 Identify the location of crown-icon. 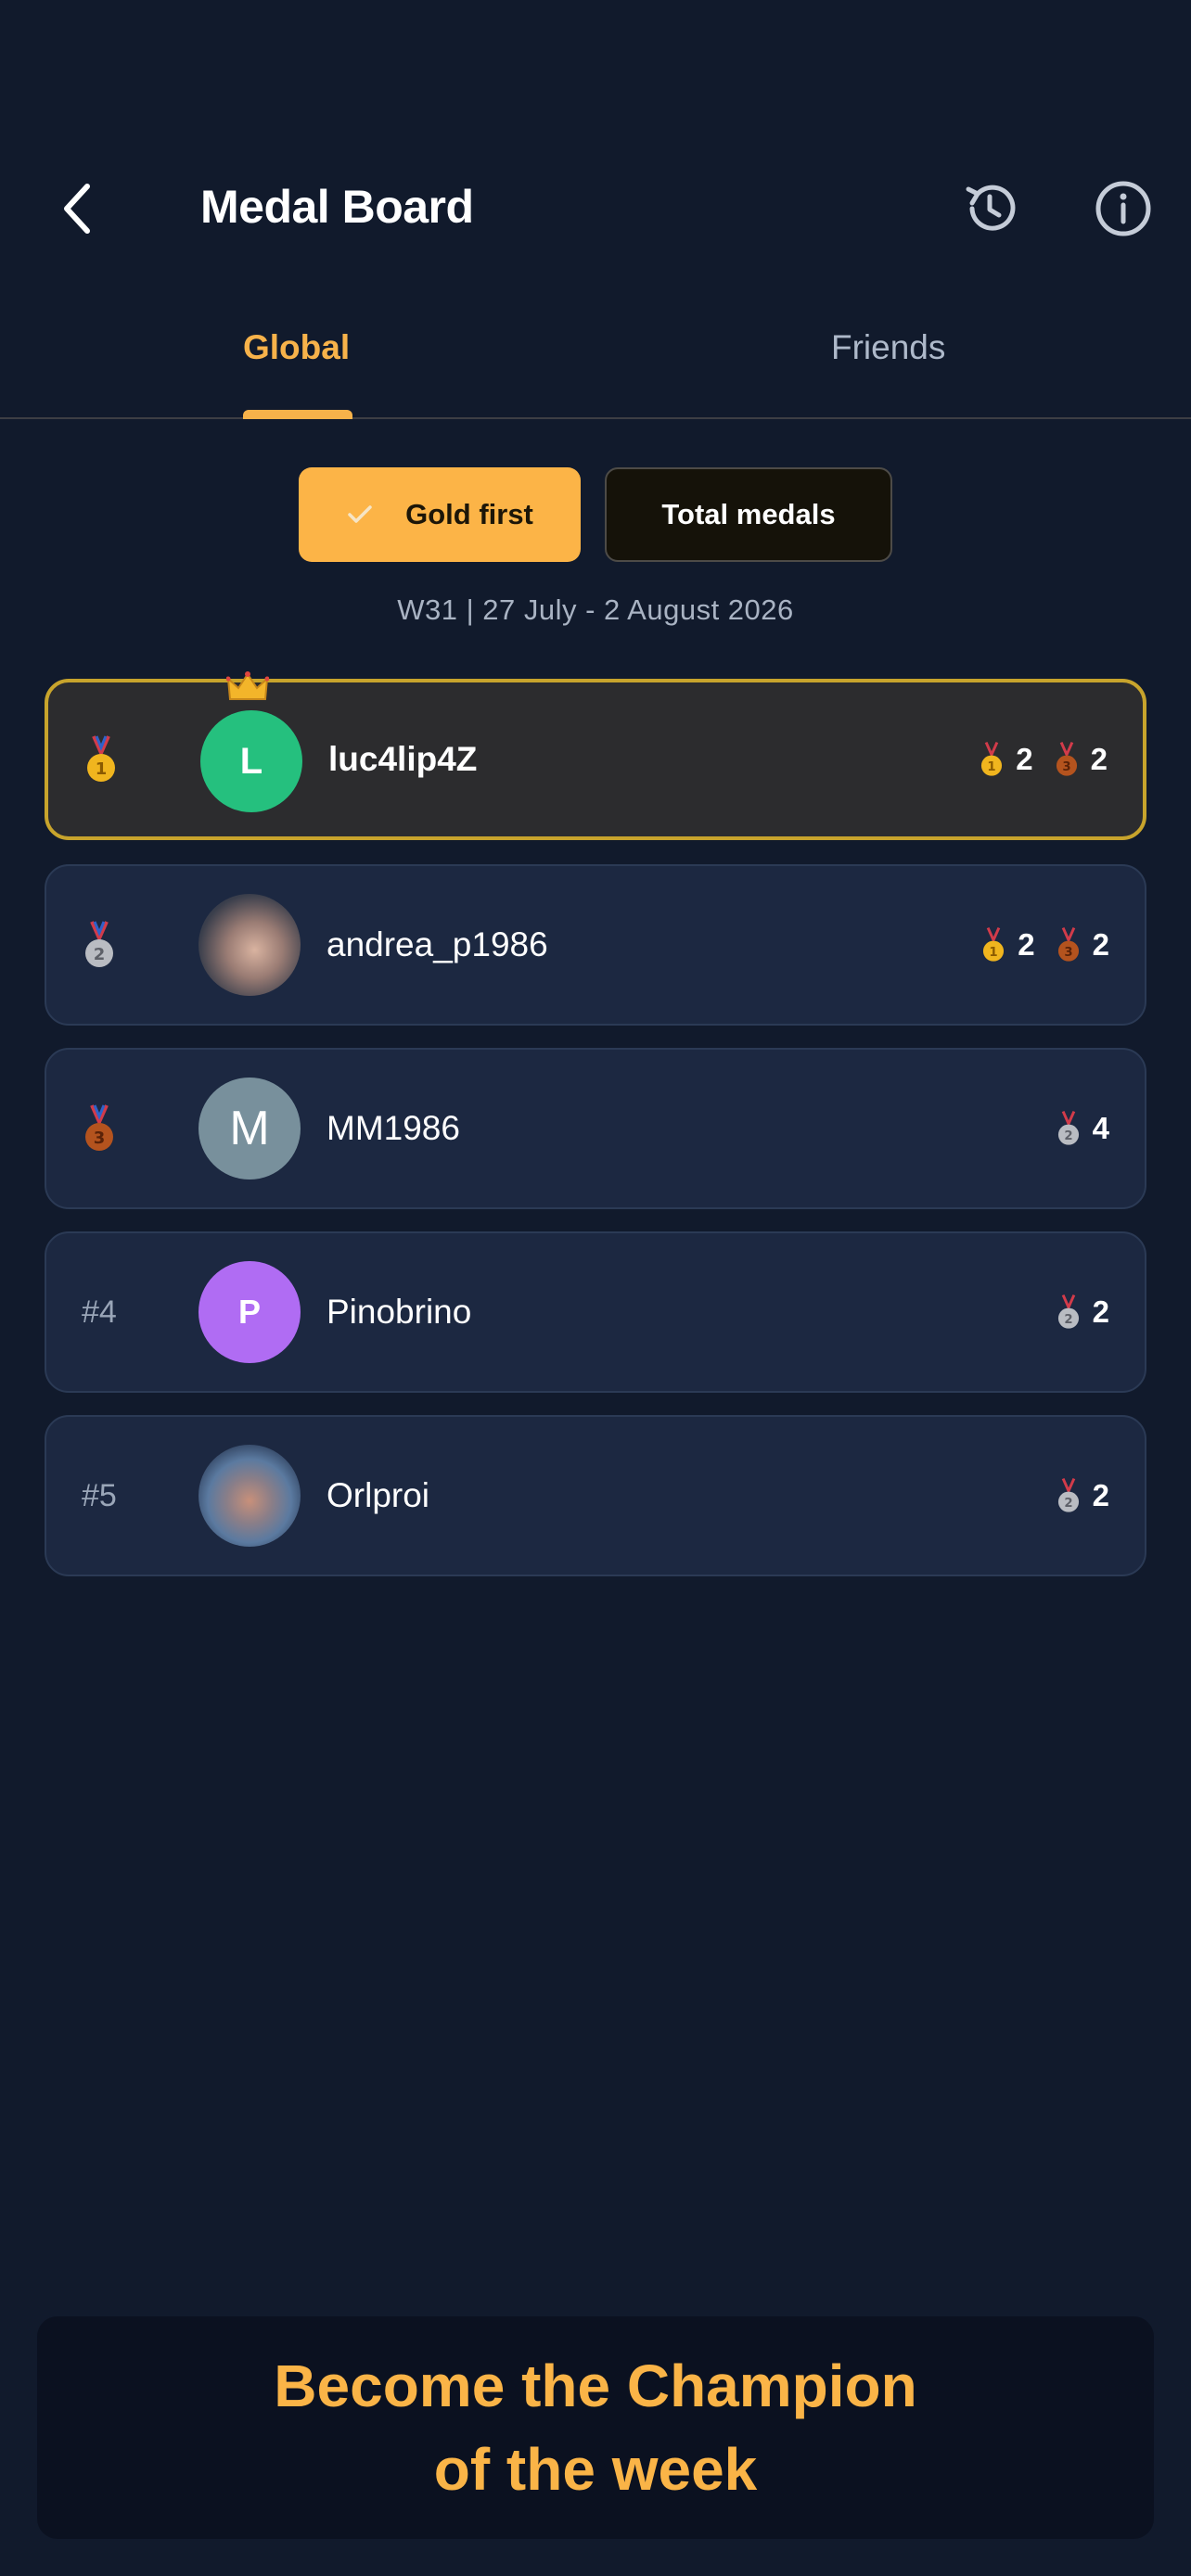
(248, 689).